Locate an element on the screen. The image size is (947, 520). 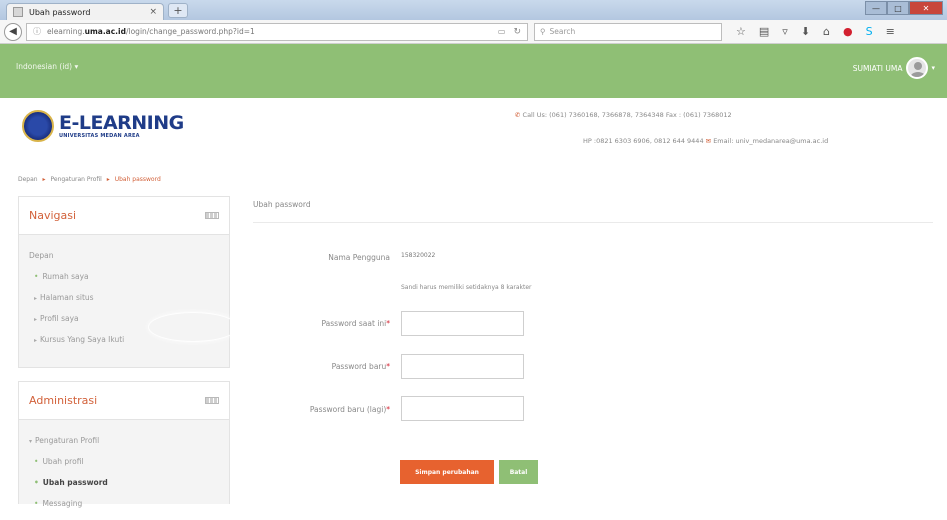
minimize-button: — is located at coordinates (876, 8).